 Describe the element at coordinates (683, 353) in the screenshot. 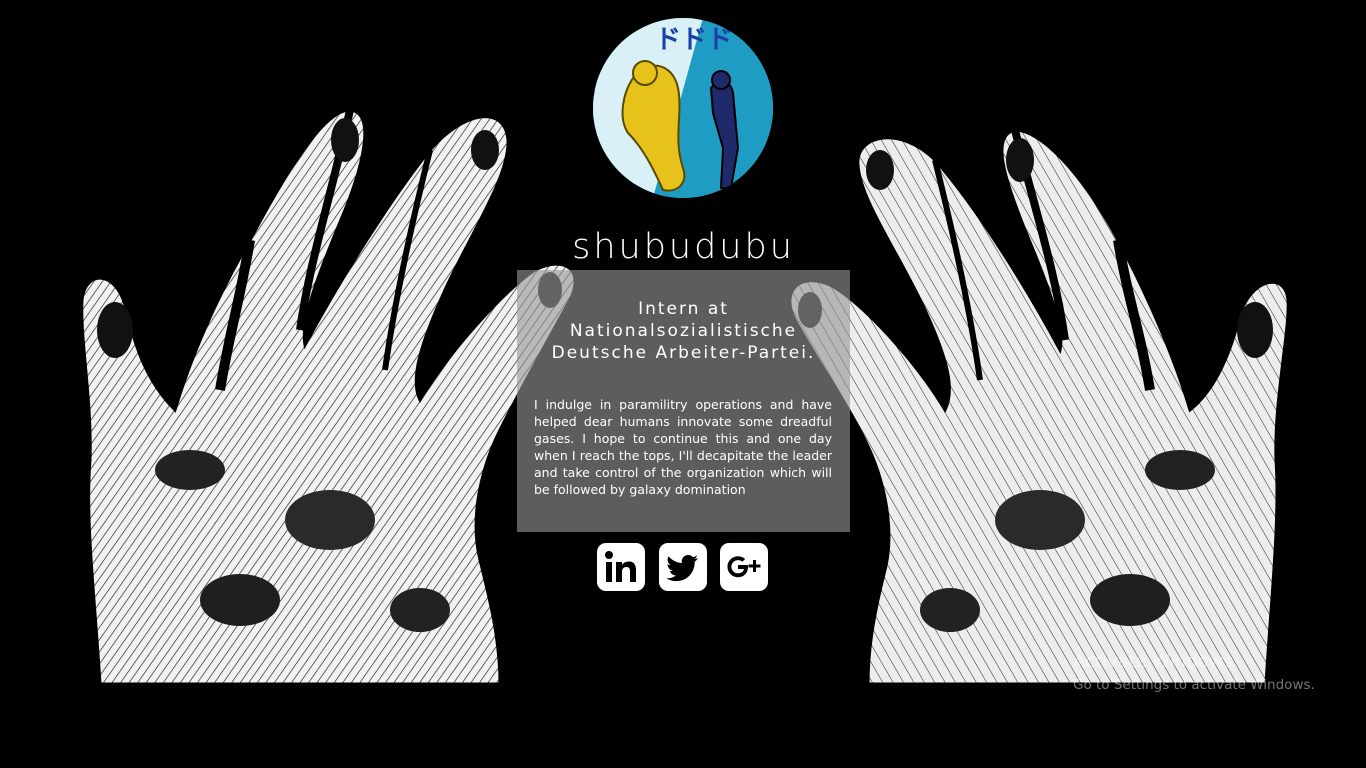

I see `role-line: Deutsche Arbeiter-Partei.` at that location.